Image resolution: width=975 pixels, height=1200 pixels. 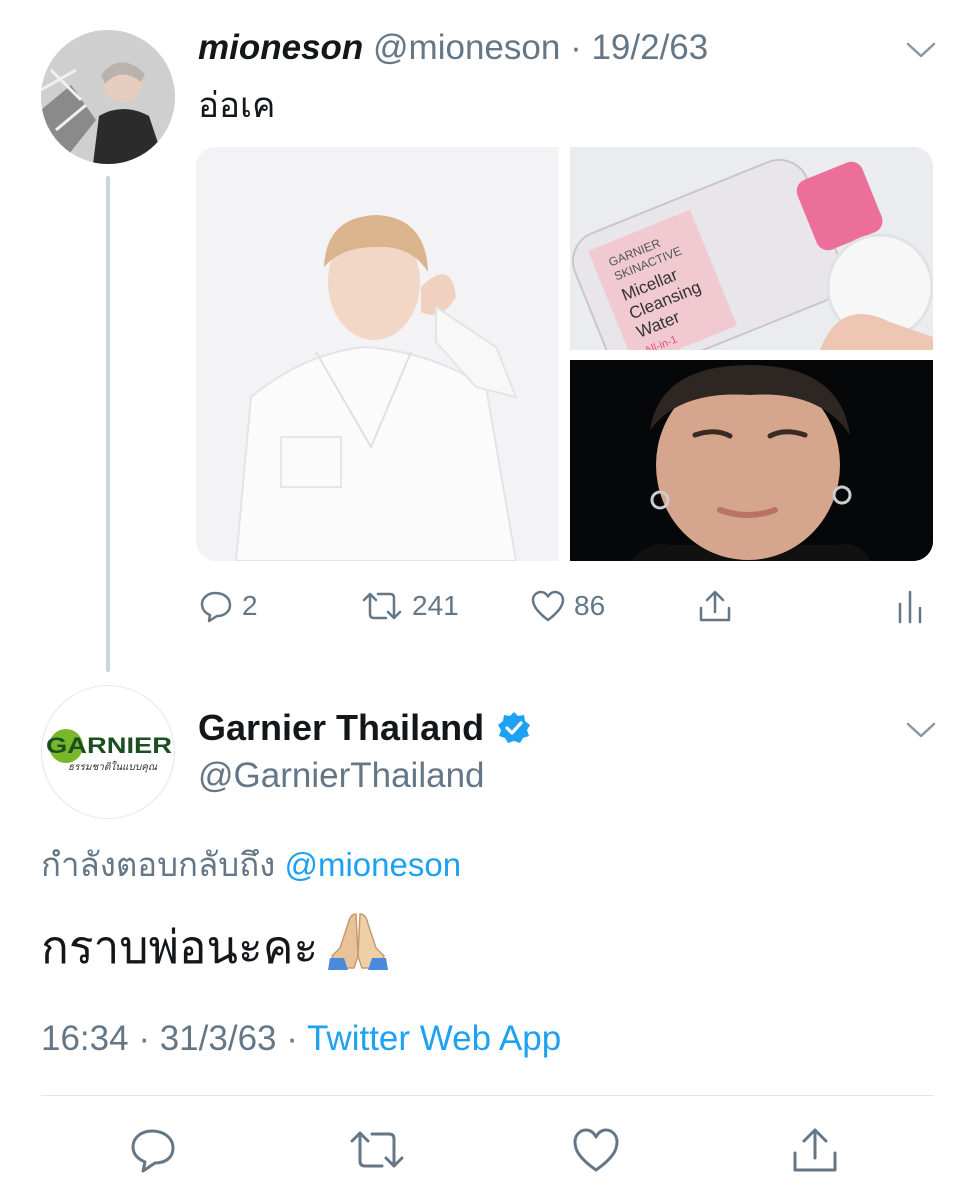 I want to click on tweet-date: 19/2/63, so click(x=649, y=47).